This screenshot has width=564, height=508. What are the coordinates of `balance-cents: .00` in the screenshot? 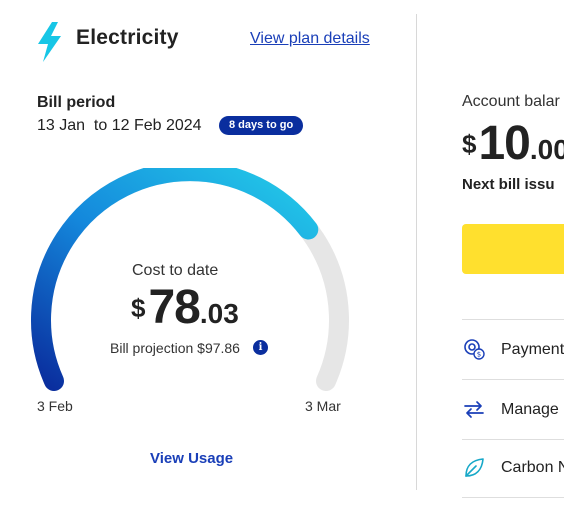 It's located at (546, 149).